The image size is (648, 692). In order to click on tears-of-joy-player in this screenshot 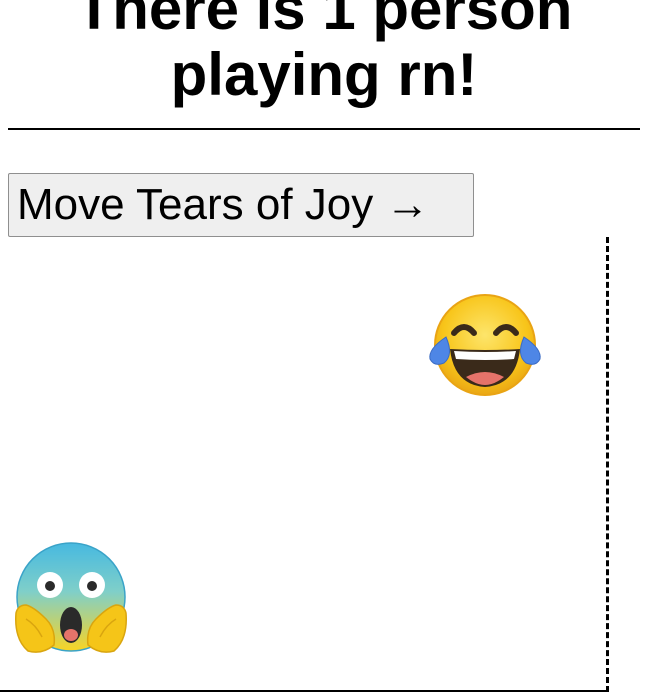, I will do `click(485, 345)`.